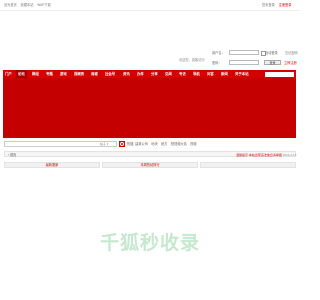 The image size is (320, 300). I want to click on register-login-link: 注册登录, so click(285, 5).